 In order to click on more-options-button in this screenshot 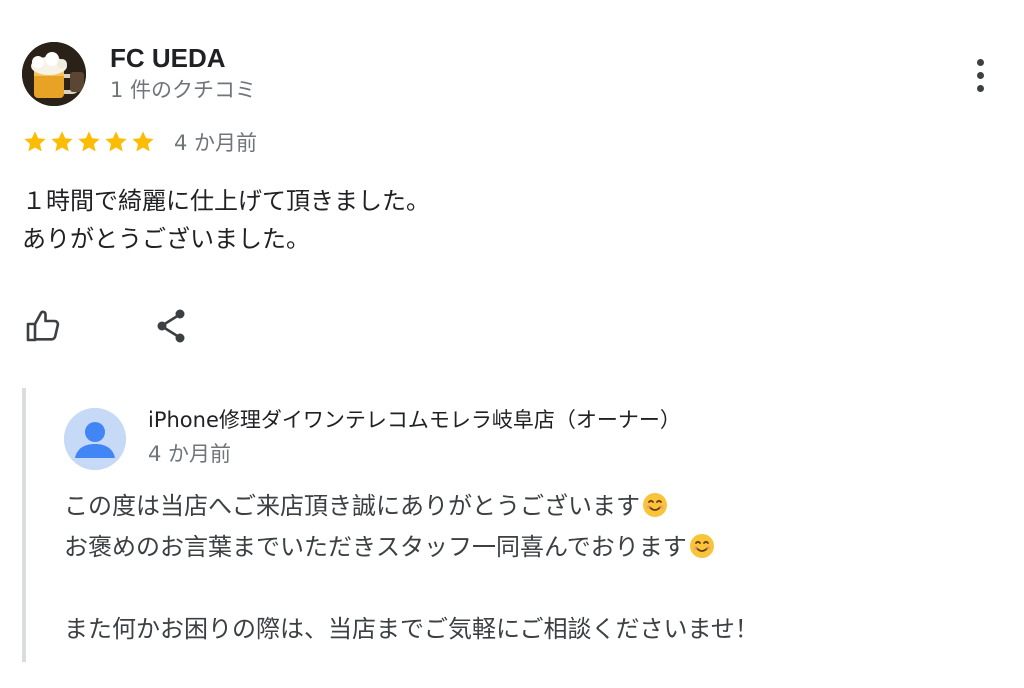, I will do `click(980, 75)`.